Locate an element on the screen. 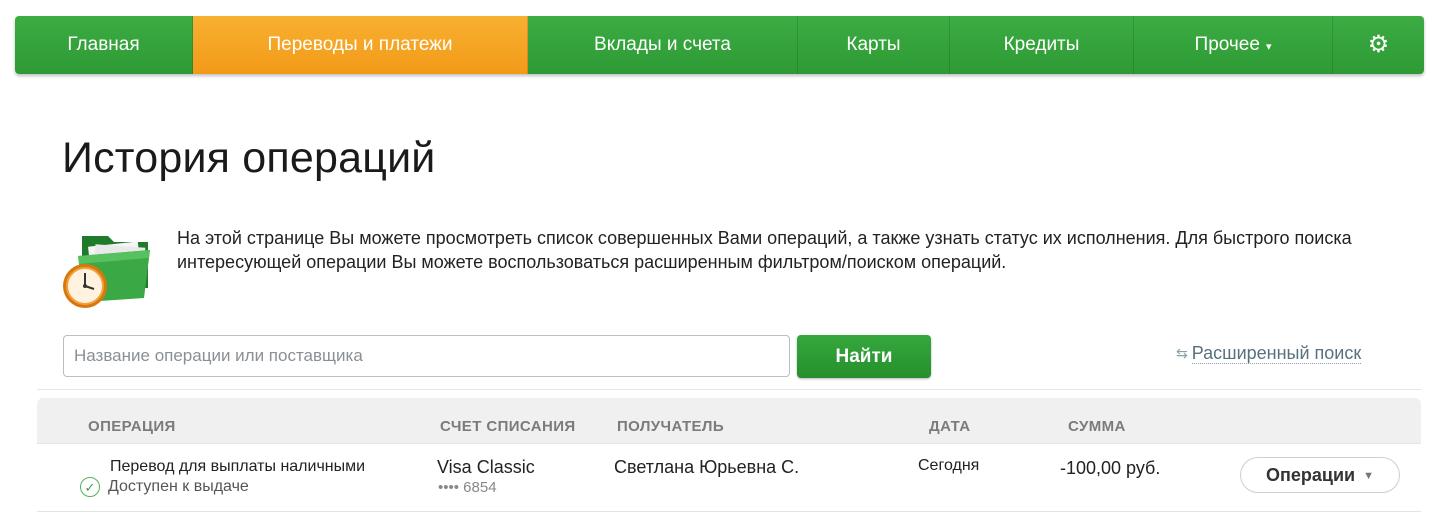 Image resolution: width=1440 pixels, height=513 pixels. recipient-name: Светлана Юрьевна С. is located at coordinates (707, 467).